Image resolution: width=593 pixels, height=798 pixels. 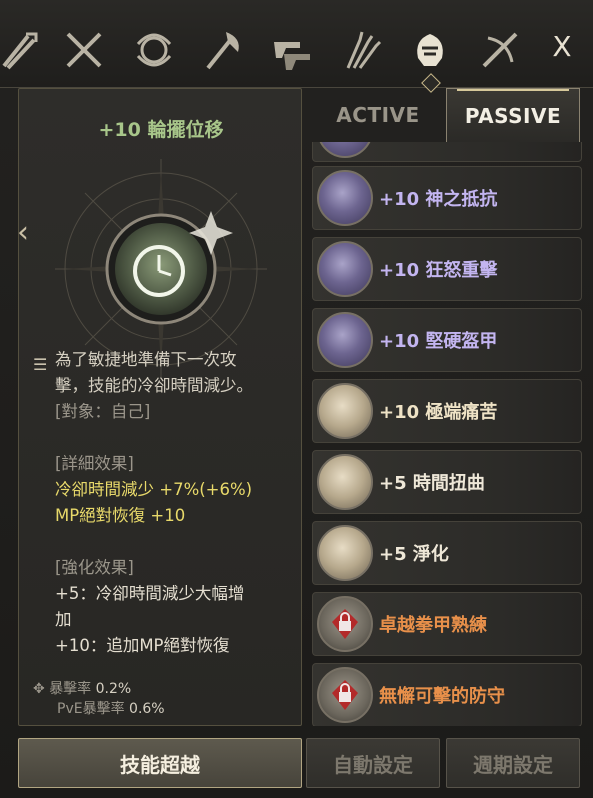 What do you see at coordinates (40, 364) in the screenshot?
I see `list-icon: ☰` at bounding box center [40, 364].